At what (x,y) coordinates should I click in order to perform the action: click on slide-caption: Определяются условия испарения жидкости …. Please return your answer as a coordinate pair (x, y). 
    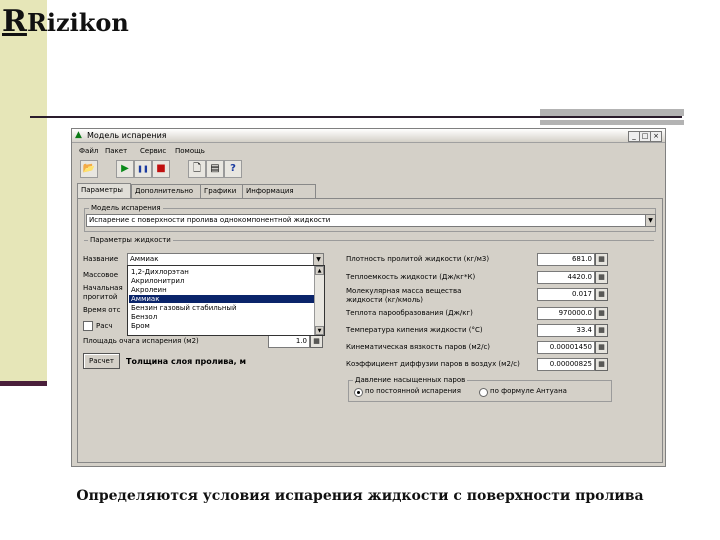
    Looking at the image, I should click on (360, 496).